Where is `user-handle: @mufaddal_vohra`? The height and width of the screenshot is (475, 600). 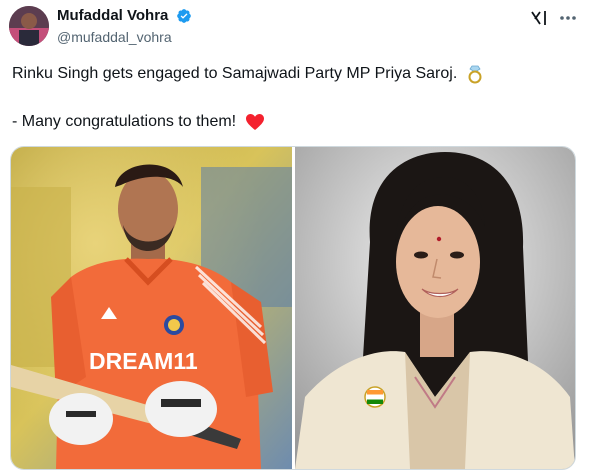 user-handle: @mufaddal_vohra is located at coordinates (114, 37).